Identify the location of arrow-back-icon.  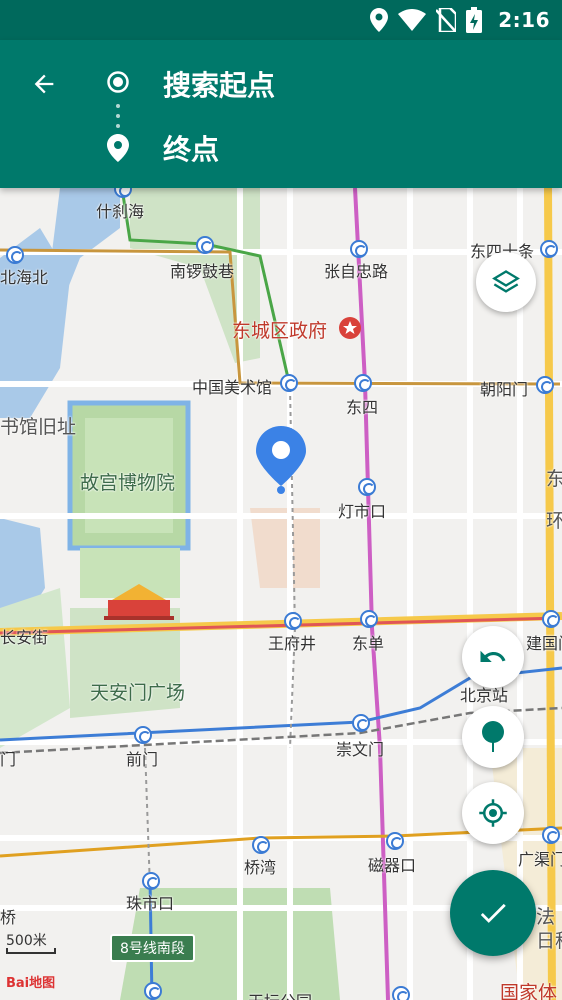
(44, 84).